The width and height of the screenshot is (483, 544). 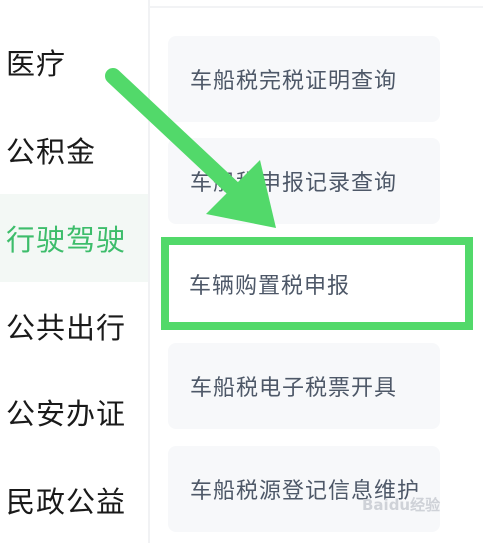 I want to click on service-item-label: 车船税电子税票开具, so click(x=294, y=388).